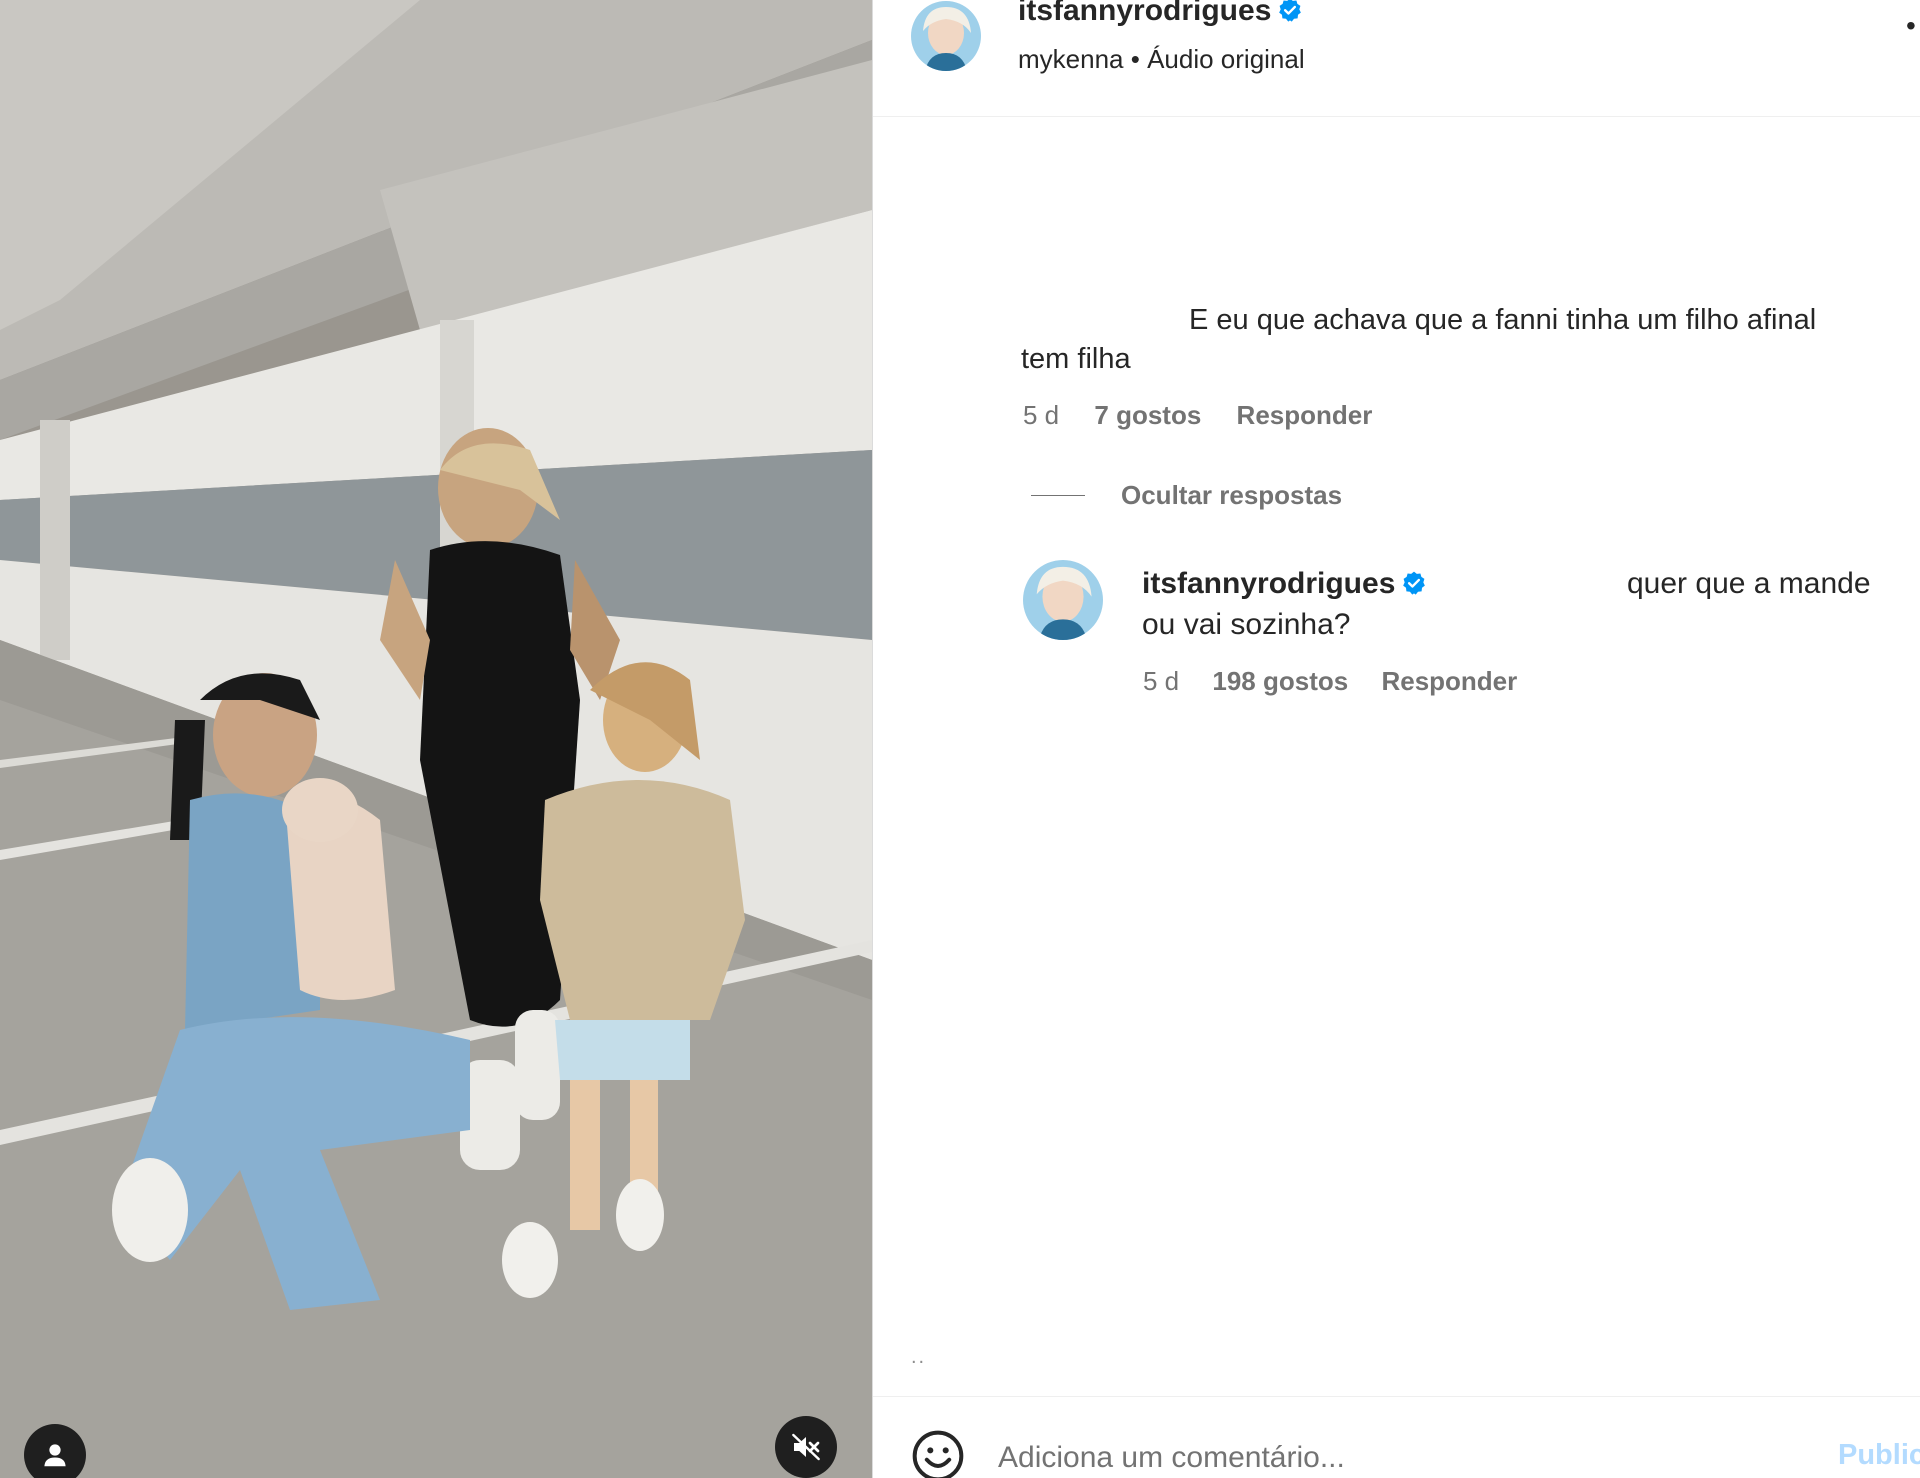 The image size is (1920, 1478). What do you see at coordinates (1076, 358) in the screenshot?
I see `comment-text-line2: tem filha` at bounding box center [1076, 358].